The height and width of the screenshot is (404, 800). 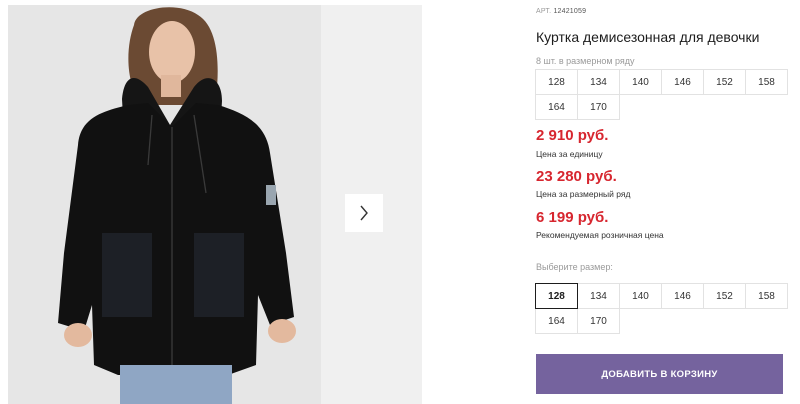 I want to click on size-option: 146, so click(x=682, y=296).